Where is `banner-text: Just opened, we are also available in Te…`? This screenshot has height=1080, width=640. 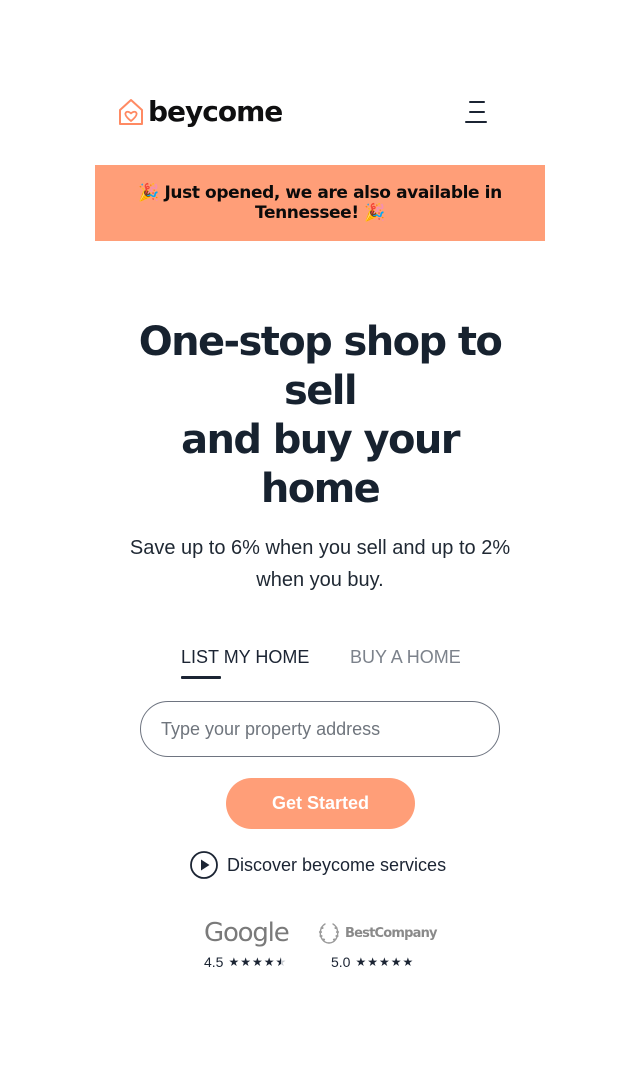 banner-text: Just opened, we are also available in Te… is located at coordinates (333, 203).